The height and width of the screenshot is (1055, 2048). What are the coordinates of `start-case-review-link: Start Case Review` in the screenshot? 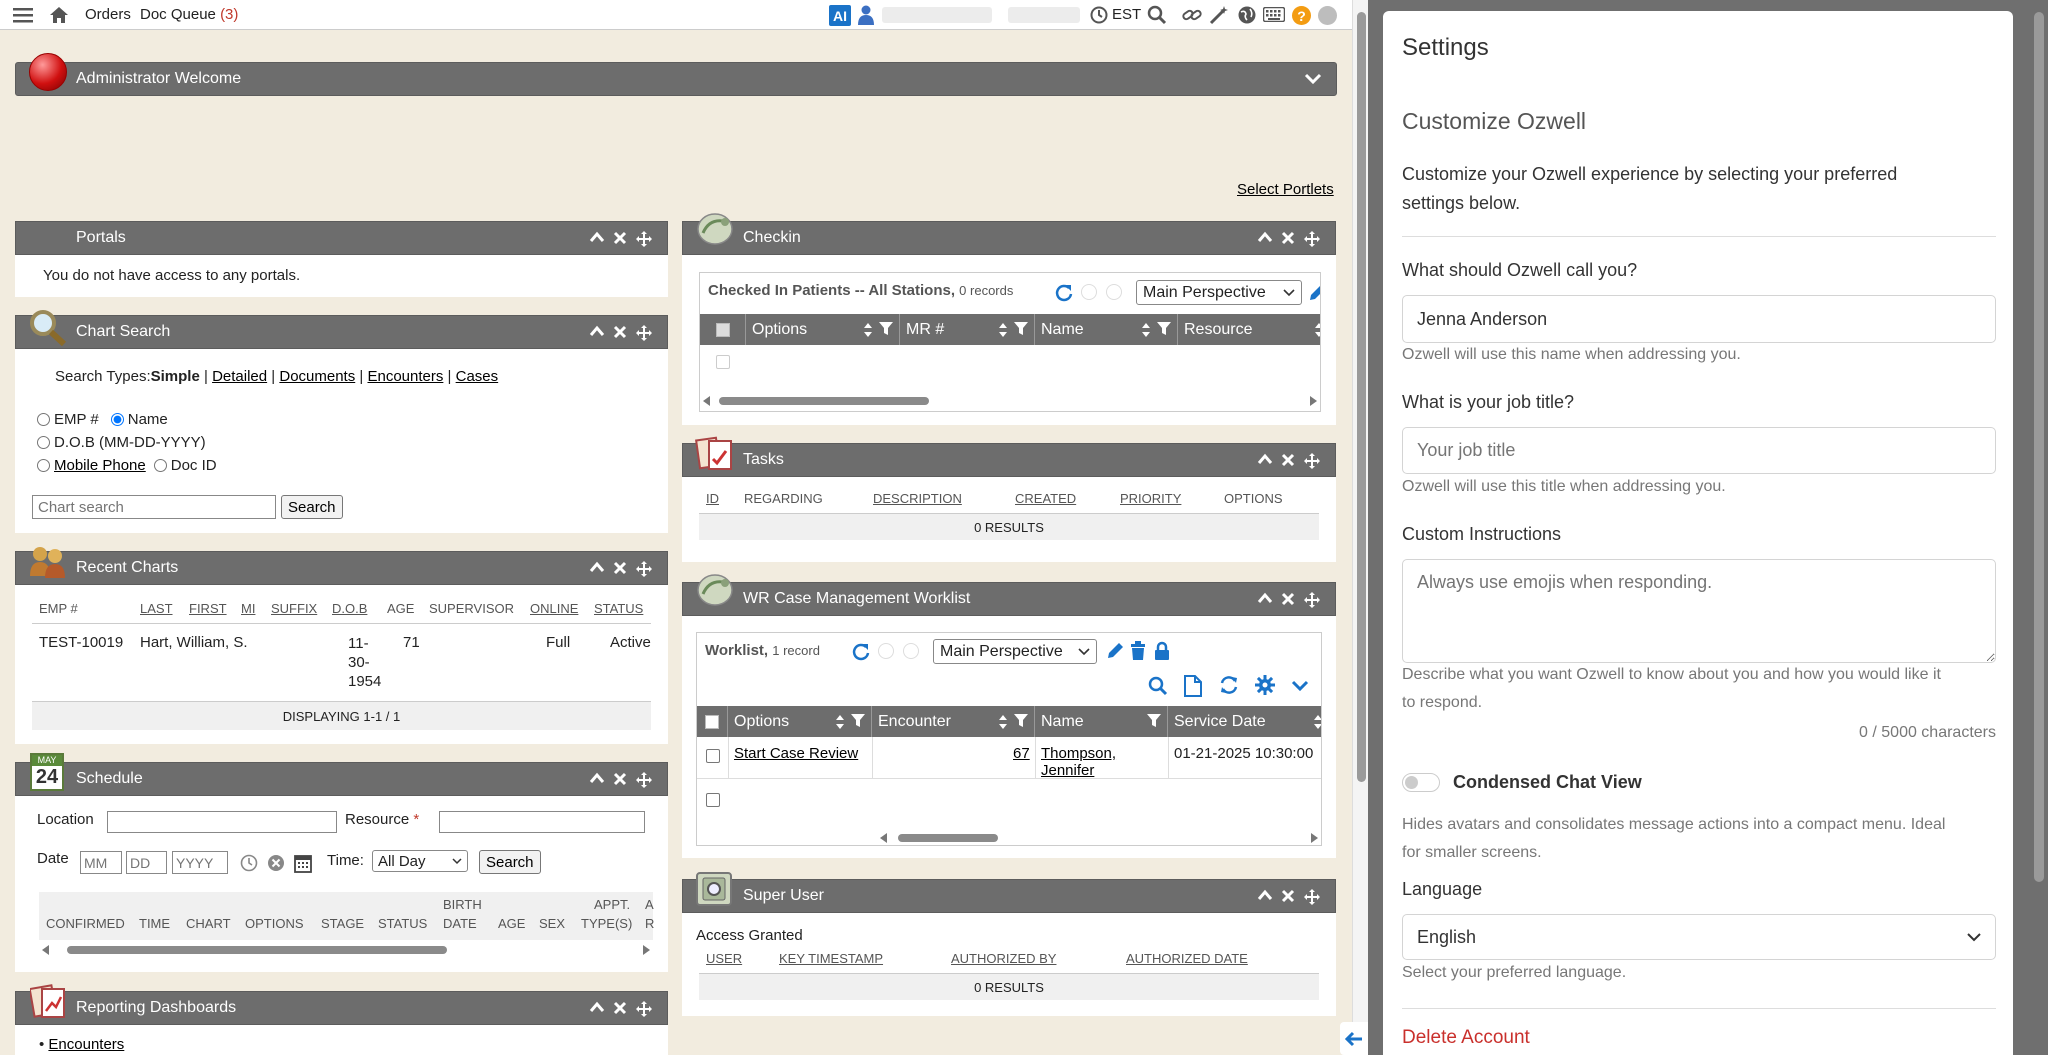 It's located at (796, 753).